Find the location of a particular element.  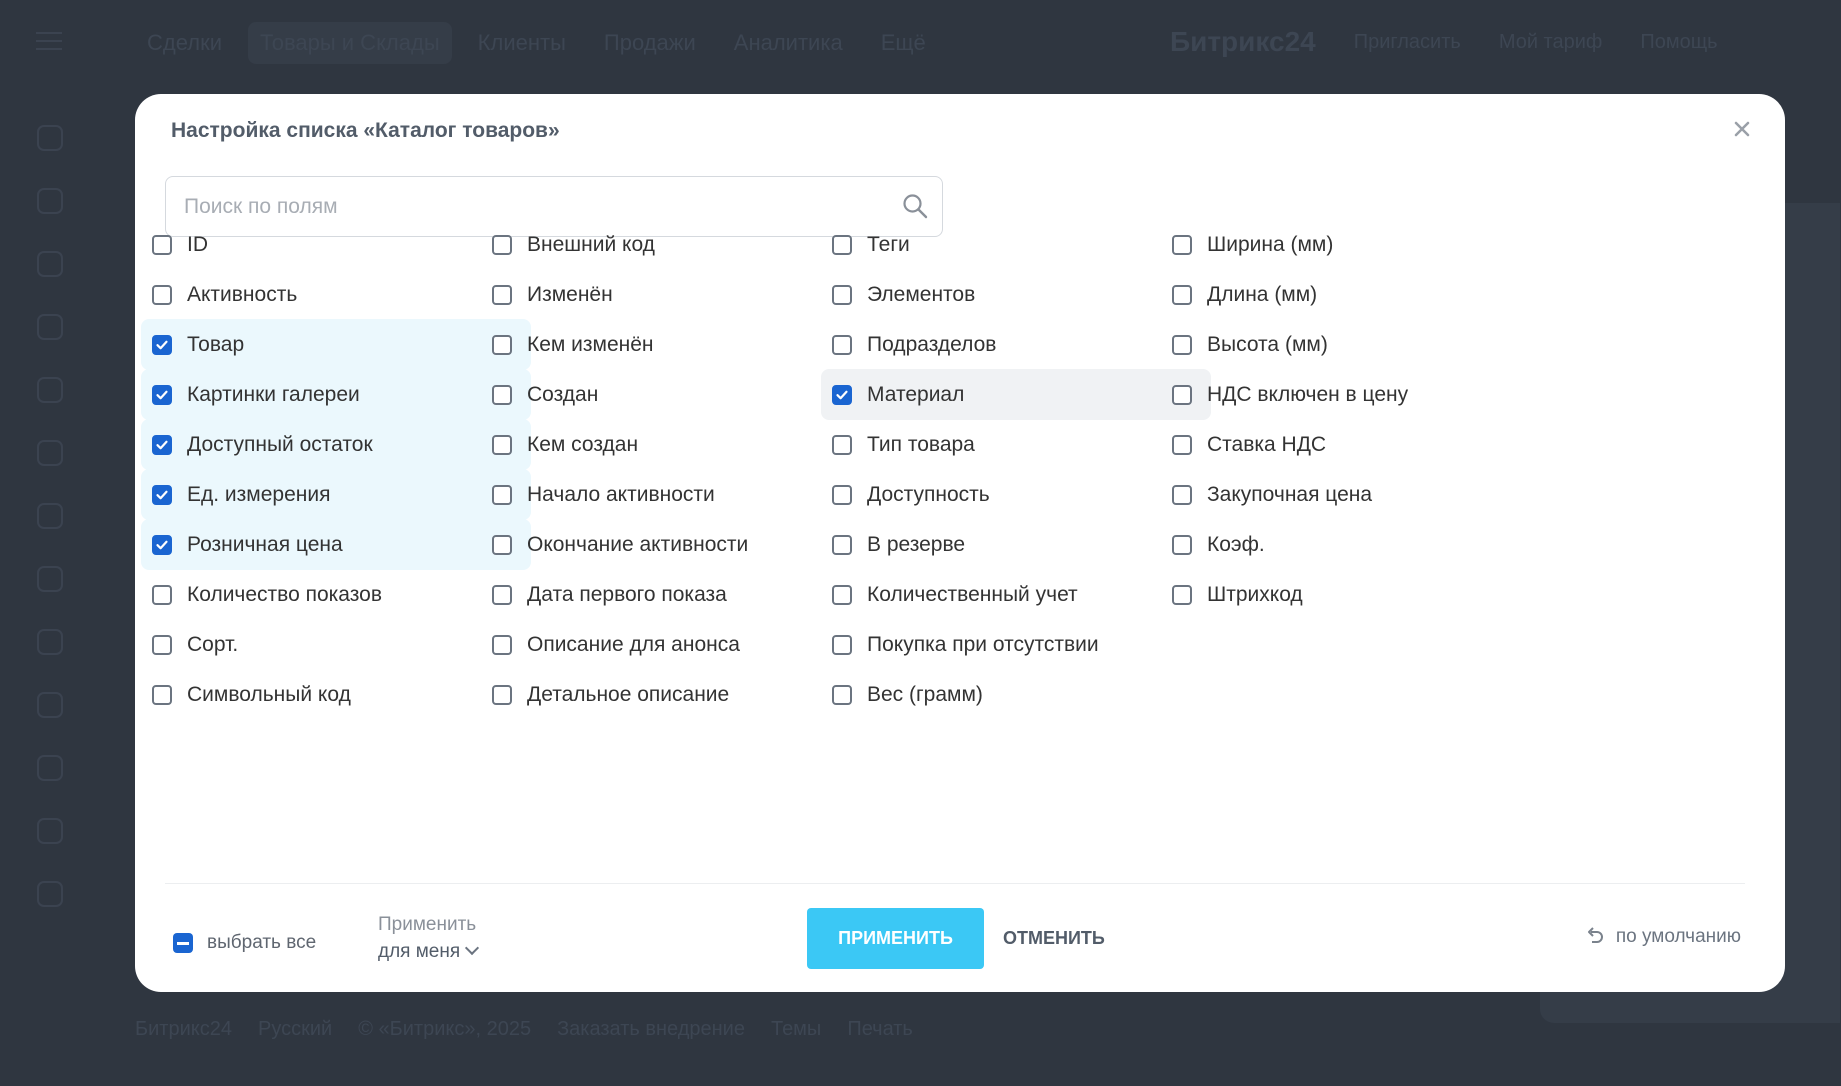

field-option: ID is located at coordinates (336, 244).